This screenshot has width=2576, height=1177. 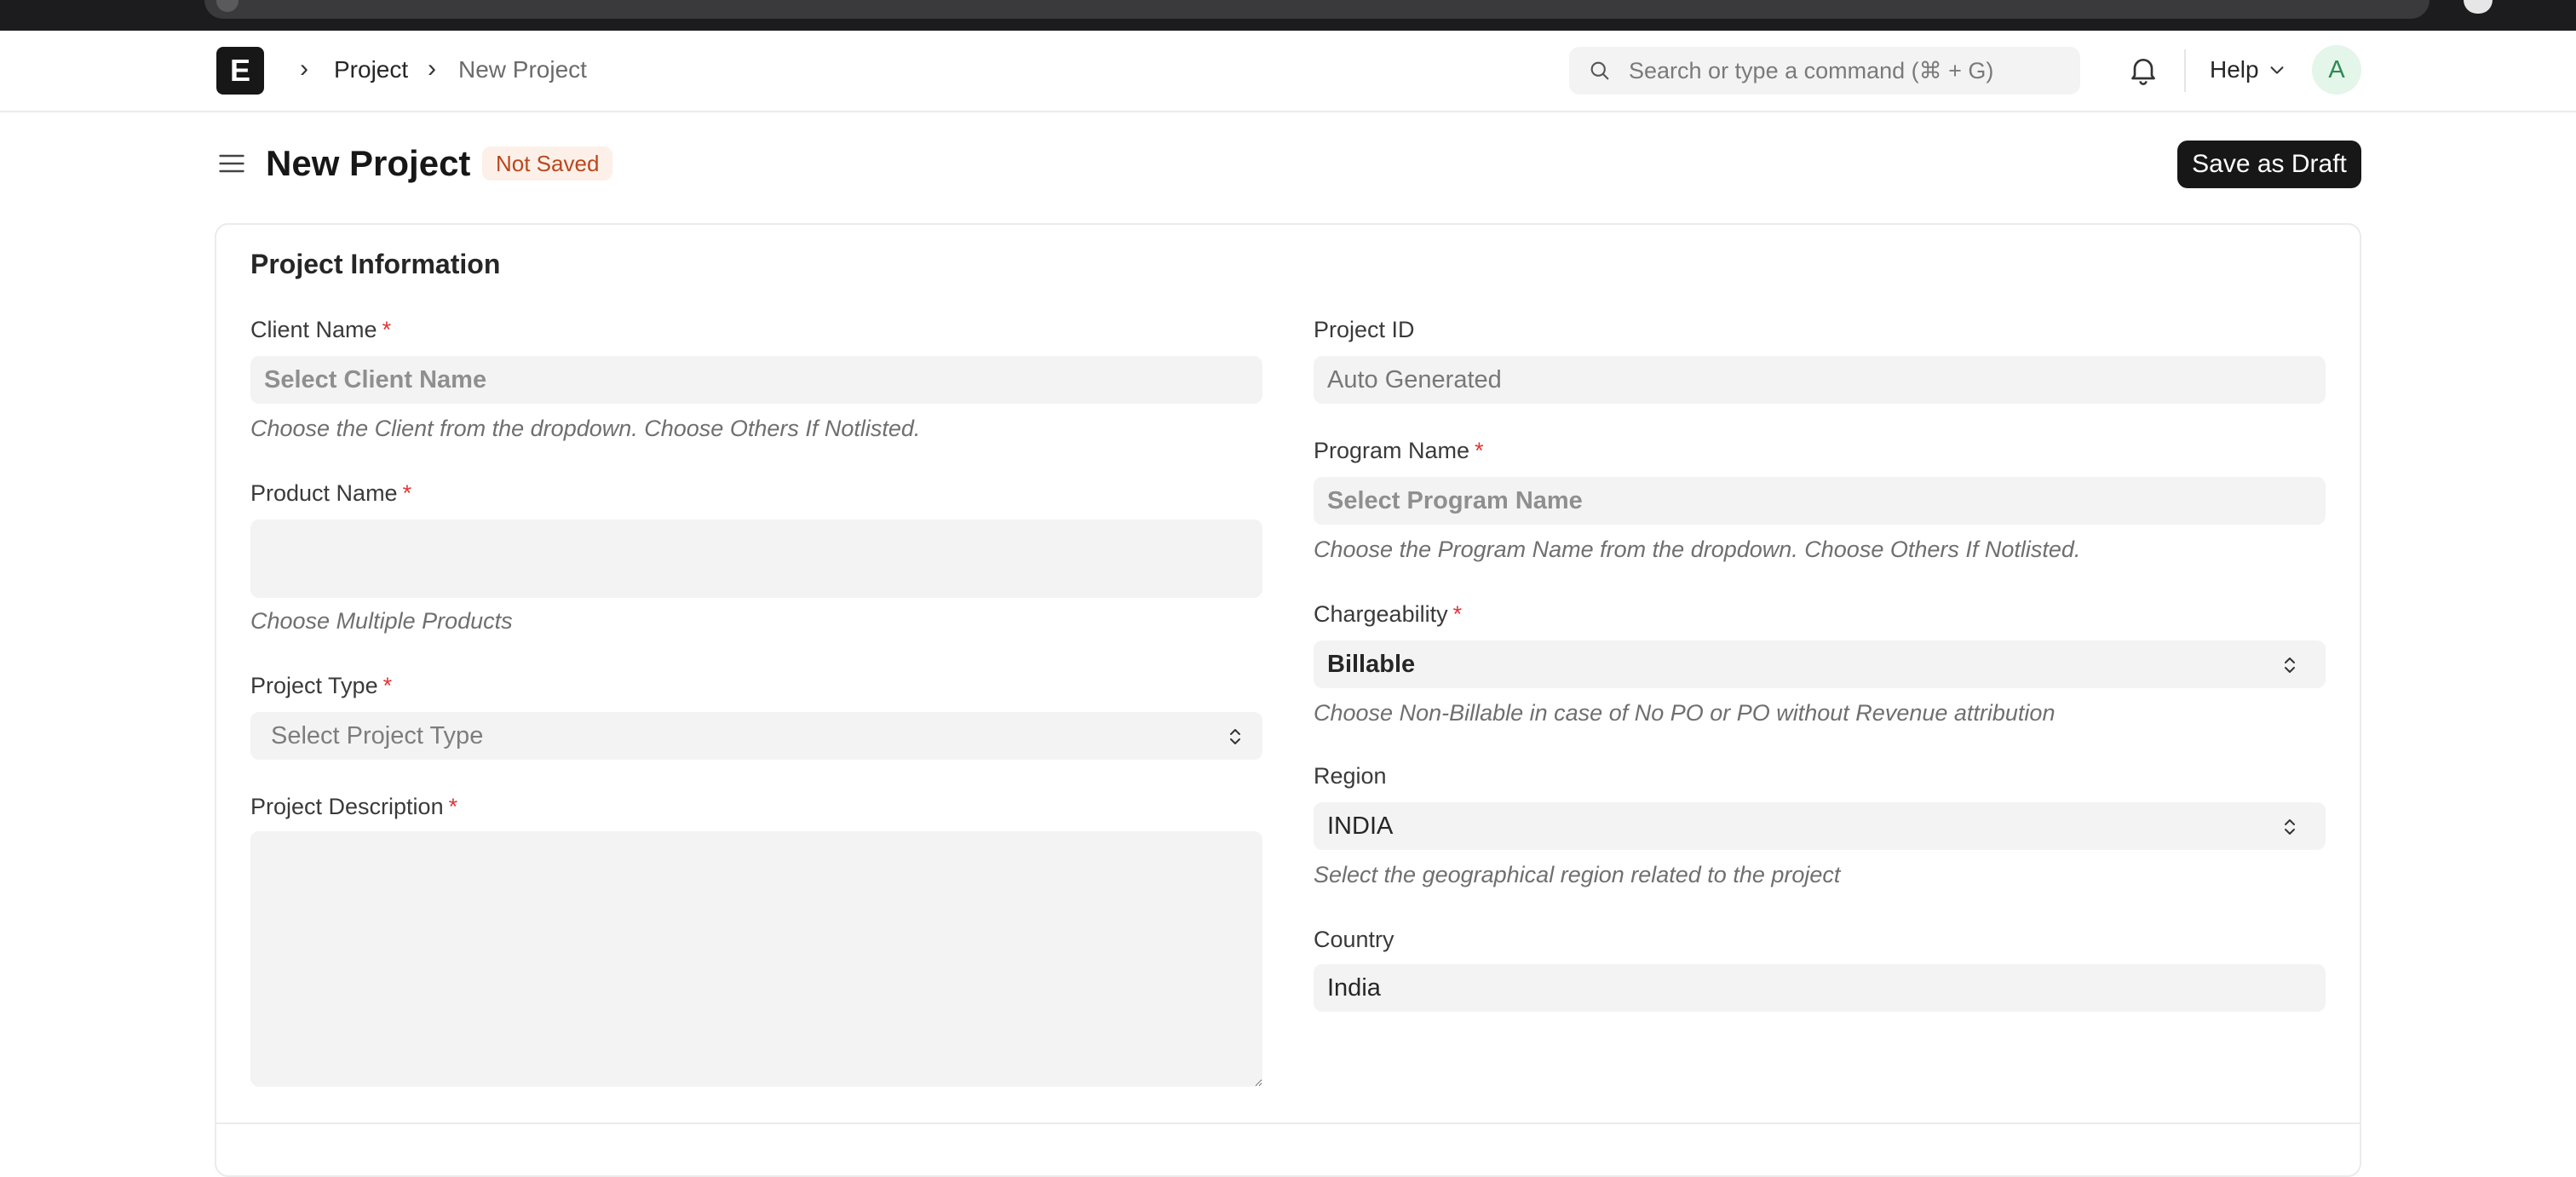 What do you see at coordinates (1600, 70) in the screenshot?
I see `search-icon` at bounding box center [1600, 70].